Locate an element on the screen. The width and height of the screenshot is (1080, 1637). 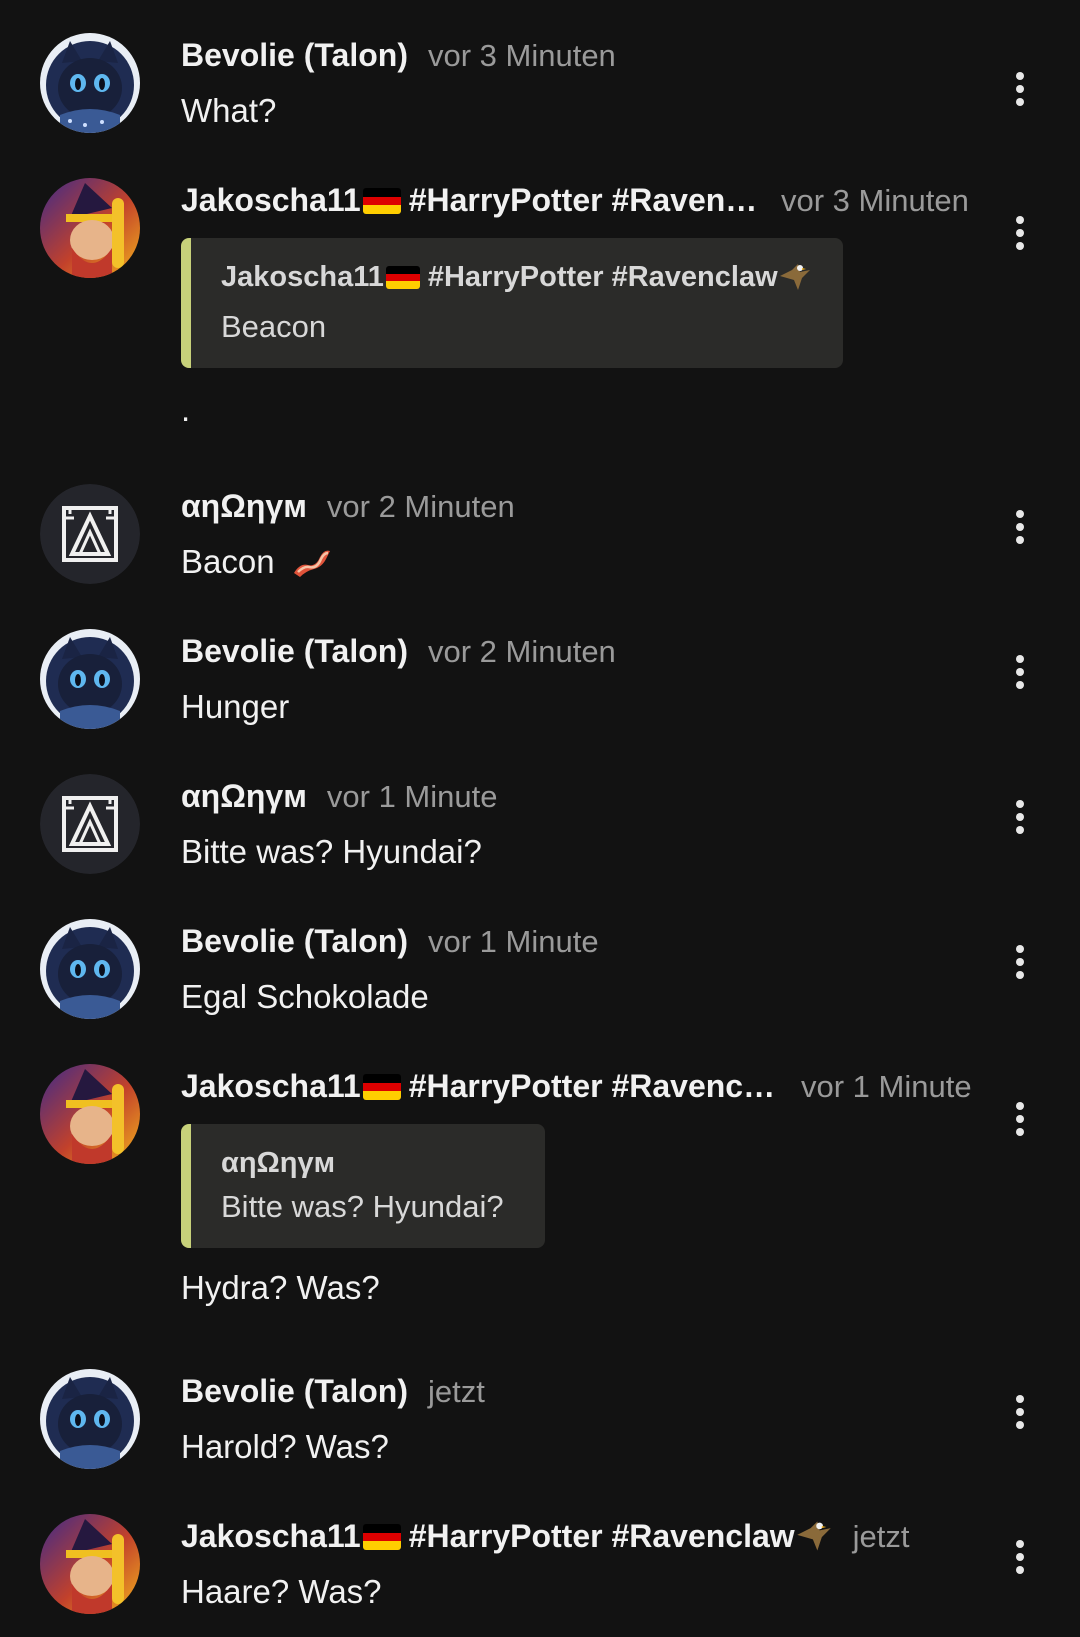
message-text: Harold? Was? is located at coordinates (285, 1446).